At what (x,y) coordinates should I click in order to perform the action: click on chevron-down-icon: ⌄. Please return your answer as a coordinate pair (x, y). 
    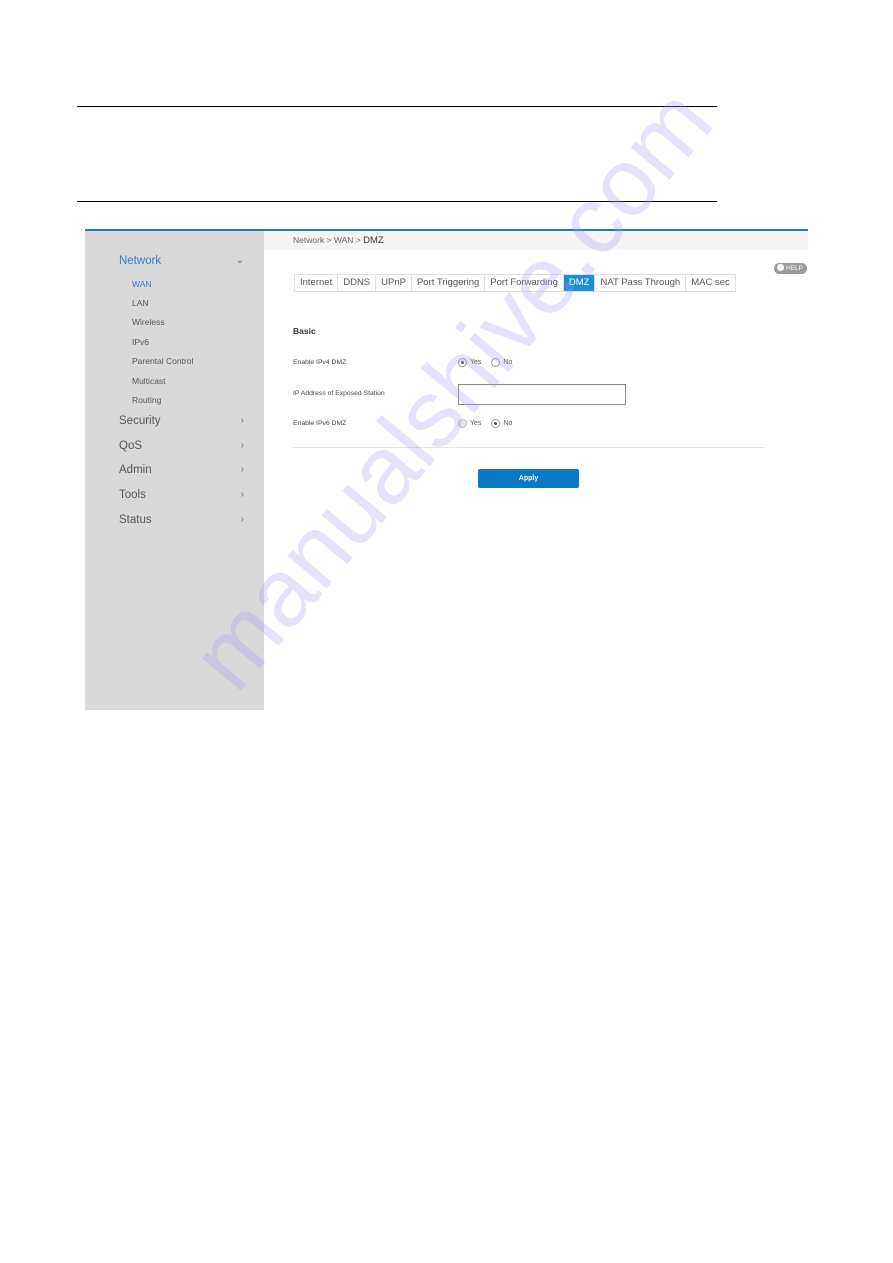
    Looking at the image, I should click on (239, 260).